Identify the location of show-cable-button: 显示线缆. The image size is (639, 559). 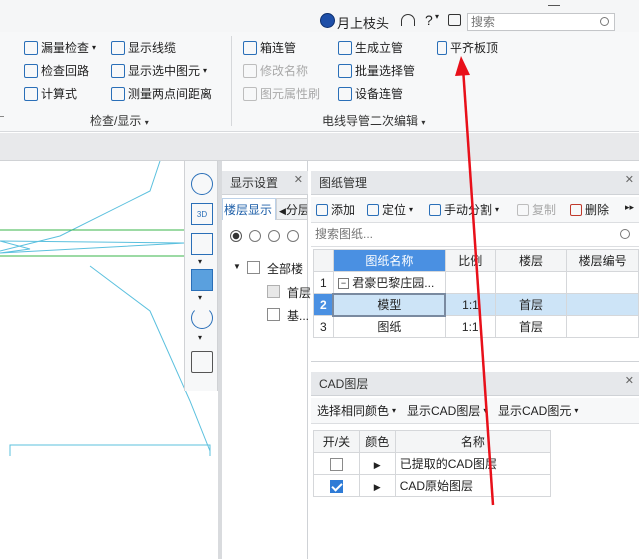
(143, 48).